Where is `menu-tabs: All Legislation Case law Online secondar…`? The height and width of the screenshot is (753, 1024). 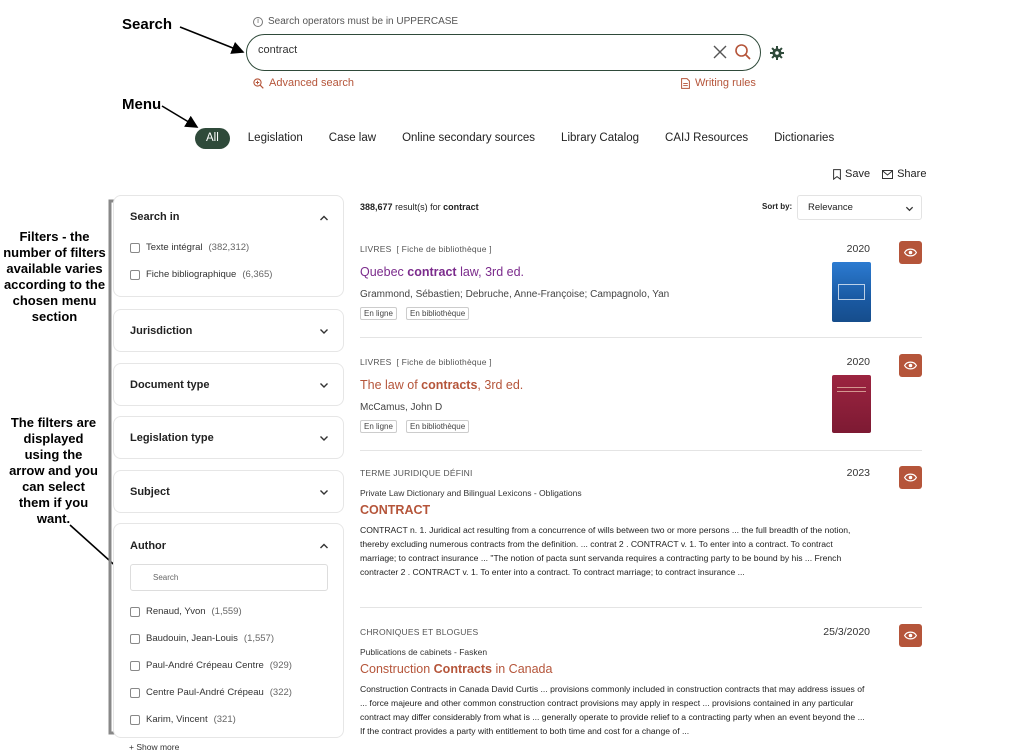 menu-tabs: All Legislation Case law Online secondar… is located at coordinates (521, 138).